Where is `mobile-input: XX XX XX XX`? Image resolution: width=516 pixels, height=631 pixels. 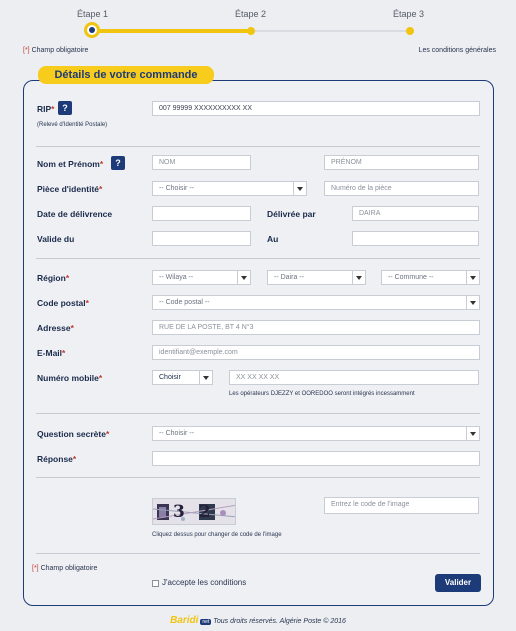 mobile-input: XX XX XX XX is located at coordinates (354, 377).